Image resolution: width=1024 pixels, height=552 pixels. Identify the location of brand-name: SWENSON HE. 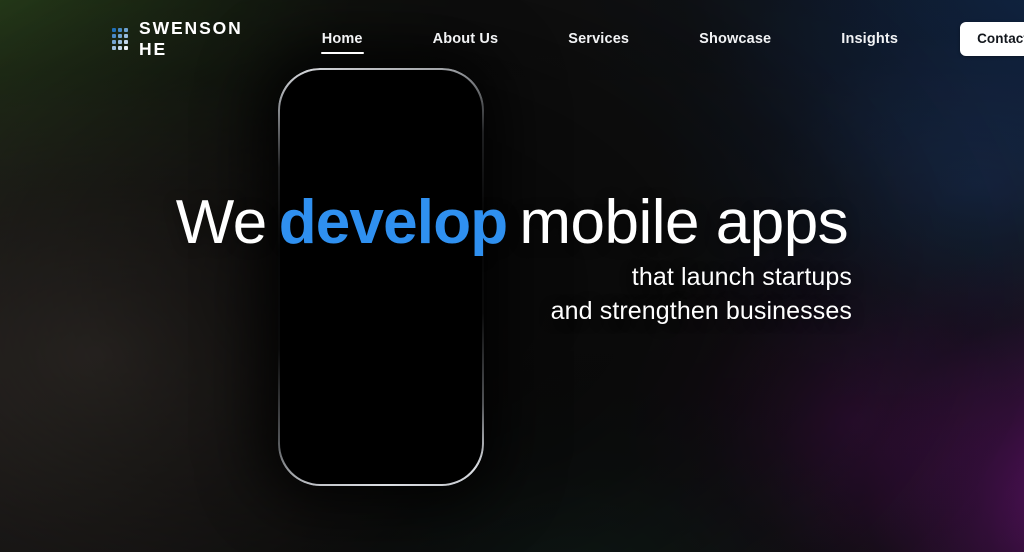
(191, 38).